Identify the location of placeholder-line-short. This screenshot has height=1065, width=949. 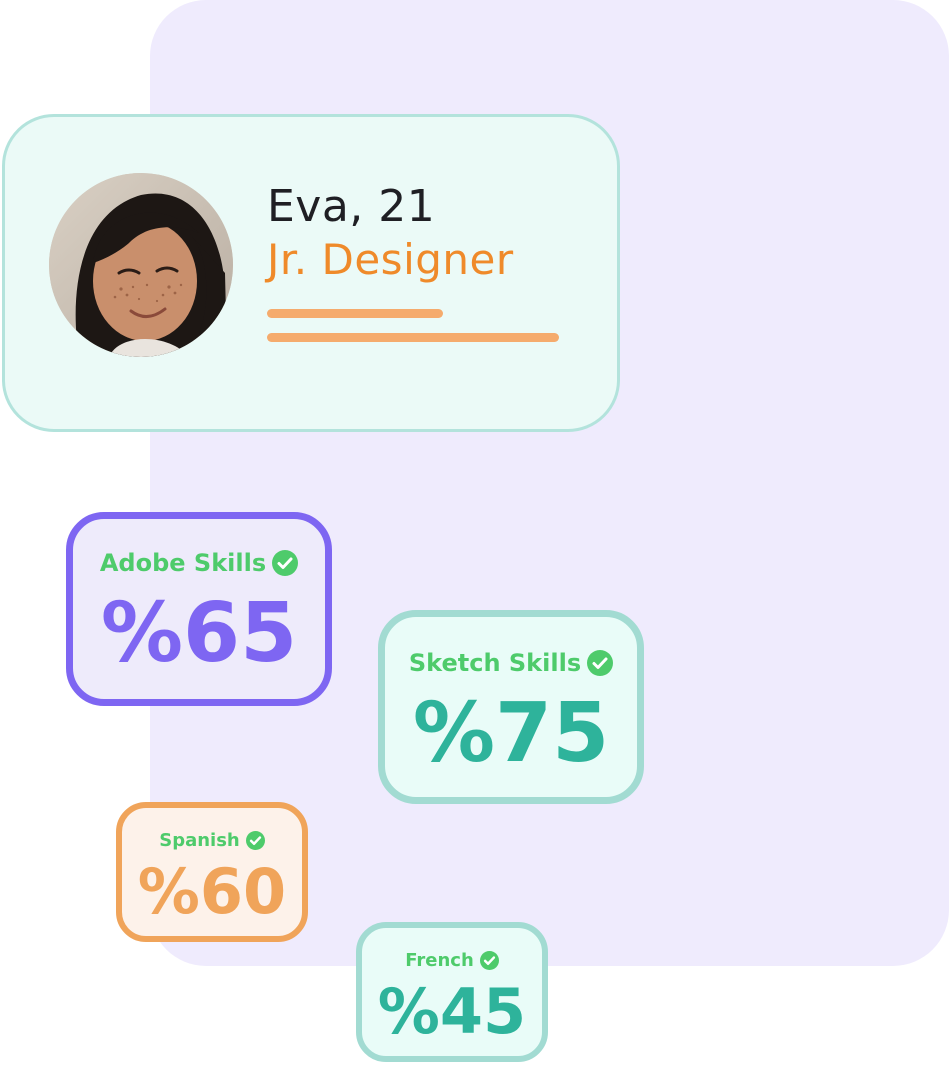
(355, 313).